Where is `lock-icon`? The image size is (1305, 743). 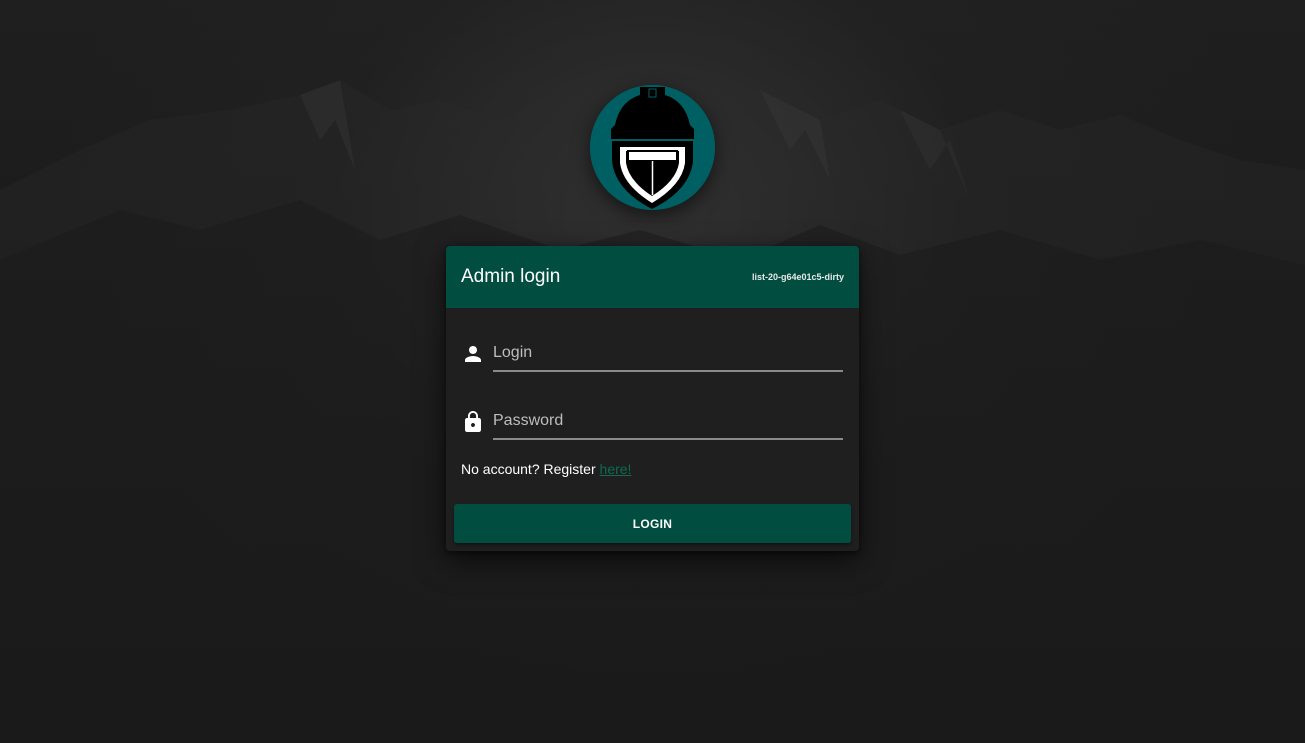
lock-icon is located at coordinates (473, 421).